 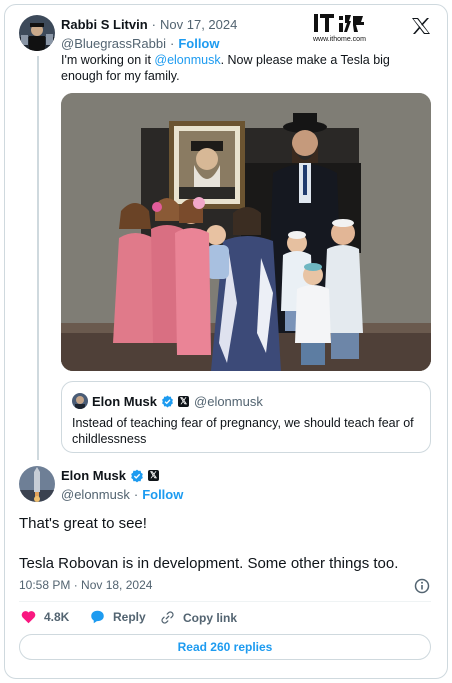 I want to click on quoted-avatar, so click(x=80, y=401).